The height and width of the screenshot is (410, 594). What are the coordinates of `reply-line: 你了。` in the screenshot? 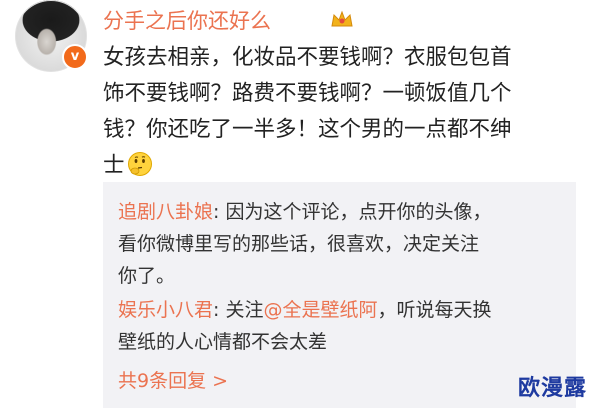 It's located at (147, 276).